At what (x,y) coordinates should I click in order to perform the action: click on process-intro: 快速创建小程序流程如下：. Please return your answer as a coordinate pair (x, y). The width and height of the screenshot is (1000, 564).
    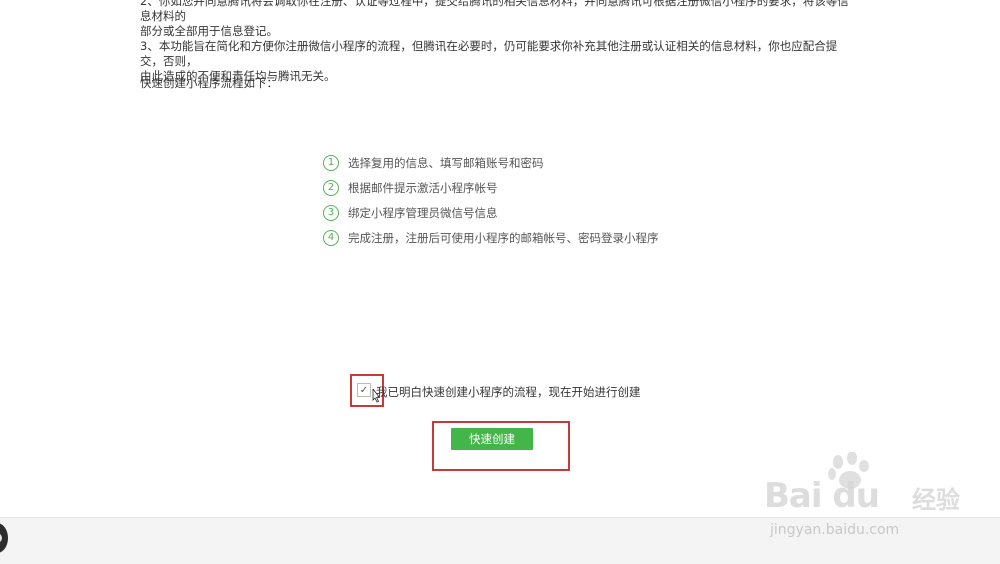
    Looking at the image, I should click on (209, 83).